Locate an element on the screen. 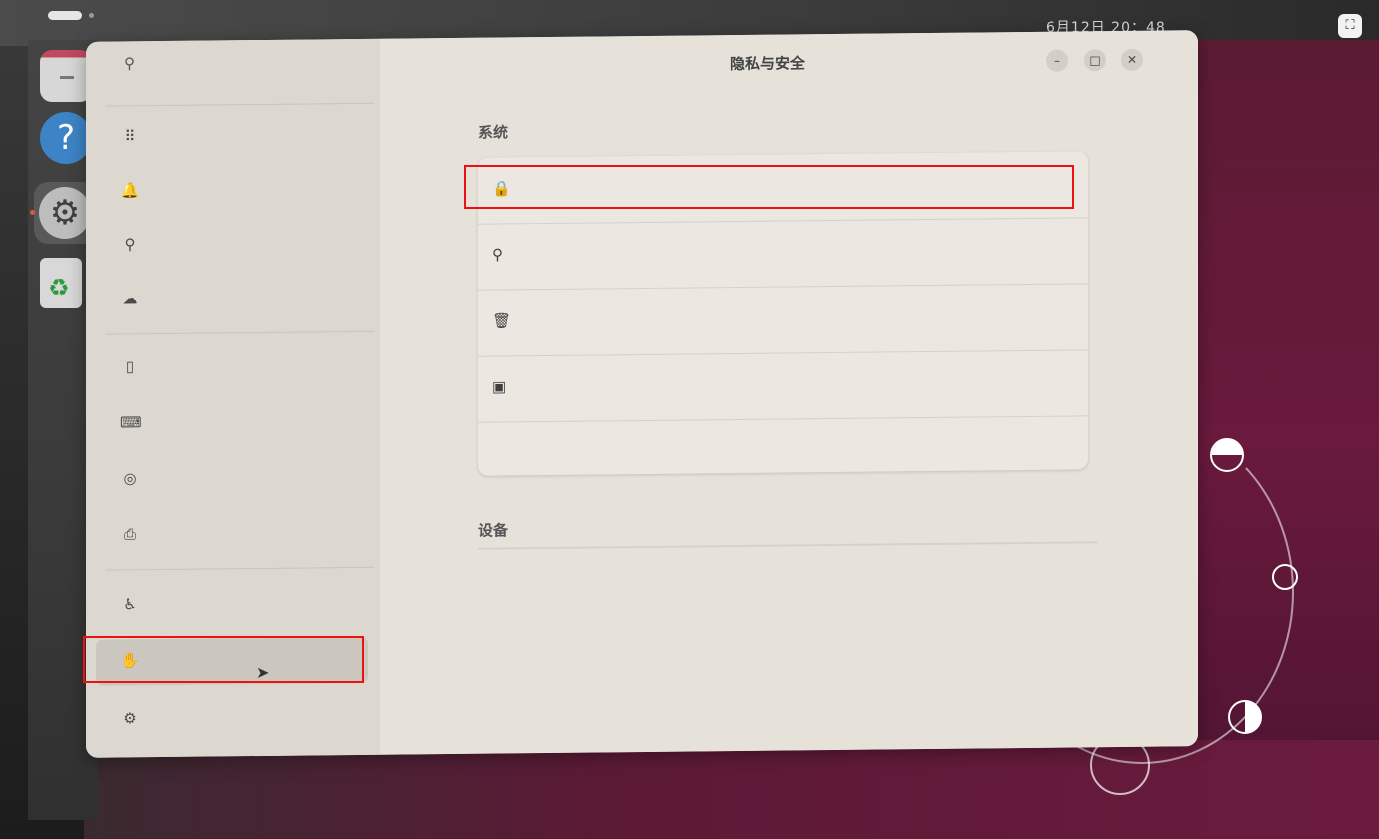 This screenshot has width=1379, height=839. trash-icon: ♻ is located at coordinates (61, 283).